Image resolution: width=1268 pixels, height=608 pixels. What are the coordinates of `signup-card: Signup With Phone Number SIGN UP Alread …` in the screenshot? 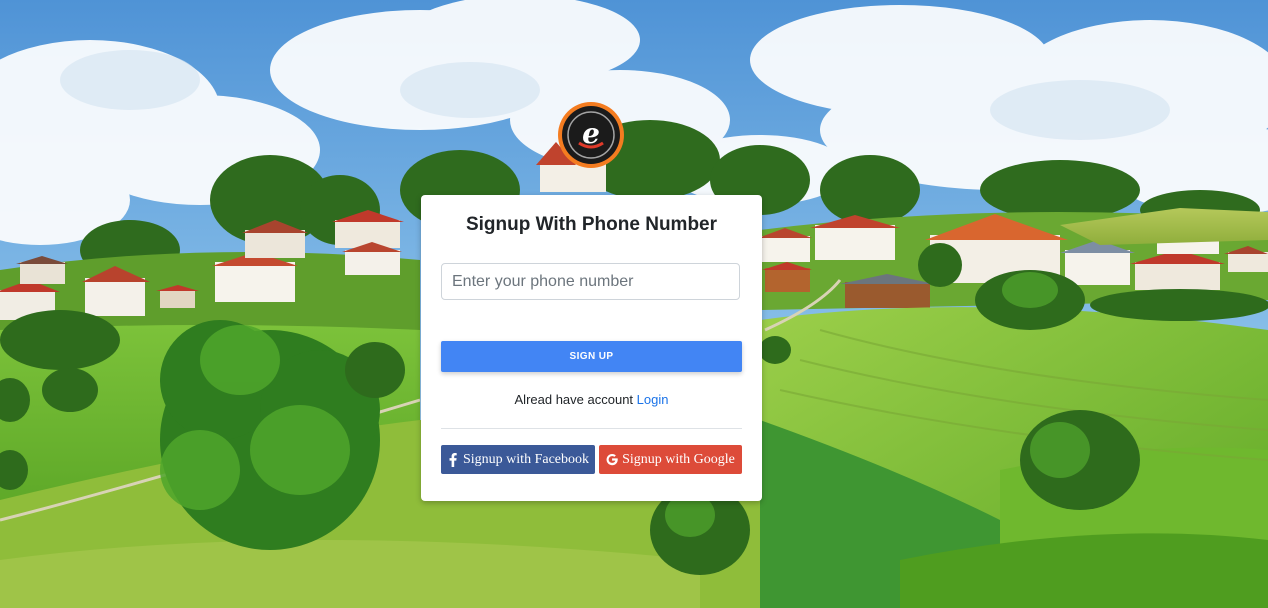 It's located at (591, 348).